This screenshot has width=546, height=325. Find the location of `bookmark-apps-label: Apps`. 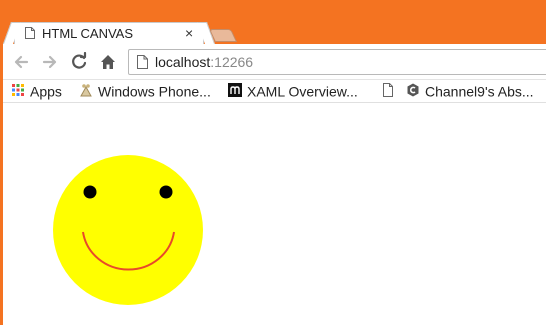

bookmark-apps-label: Apps is located at coordinates (46, 91).